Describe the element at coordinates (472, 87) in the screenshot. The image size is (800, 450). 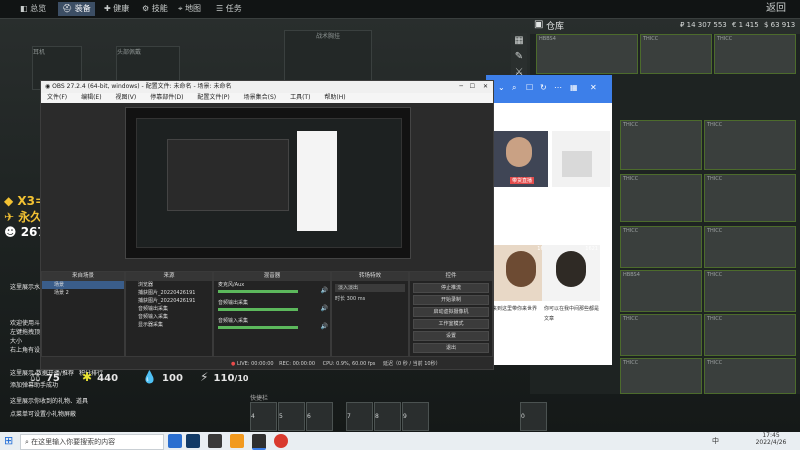
I see `maximize-icon: ☐` at that location.